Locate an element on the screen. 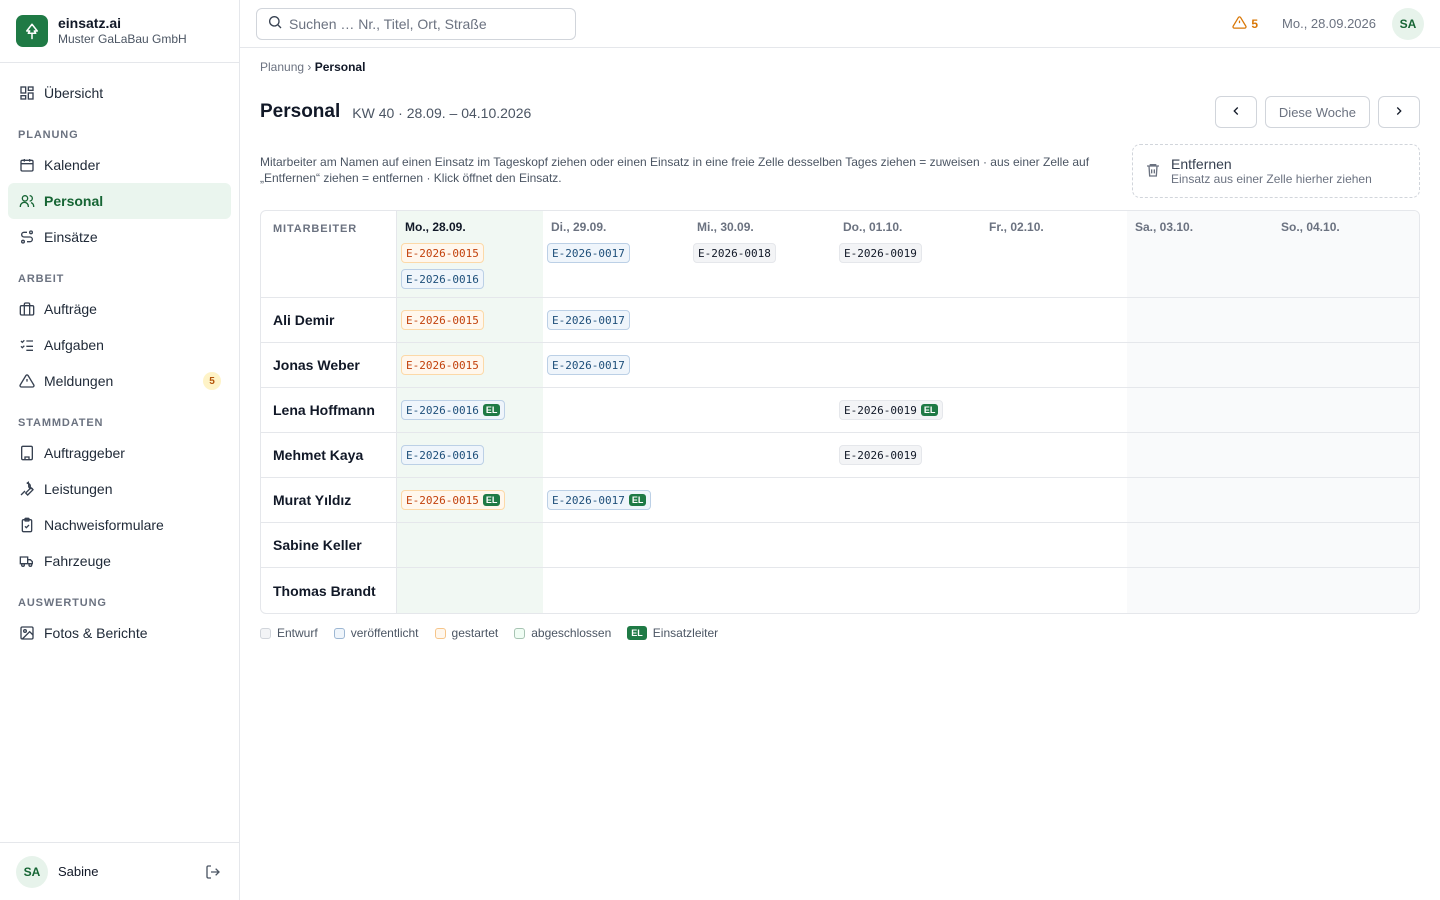 The width and height of the screenshot is (1440, 900). einsatz-chip: E-2026-0019 EL is located at coordinates (891, 410).